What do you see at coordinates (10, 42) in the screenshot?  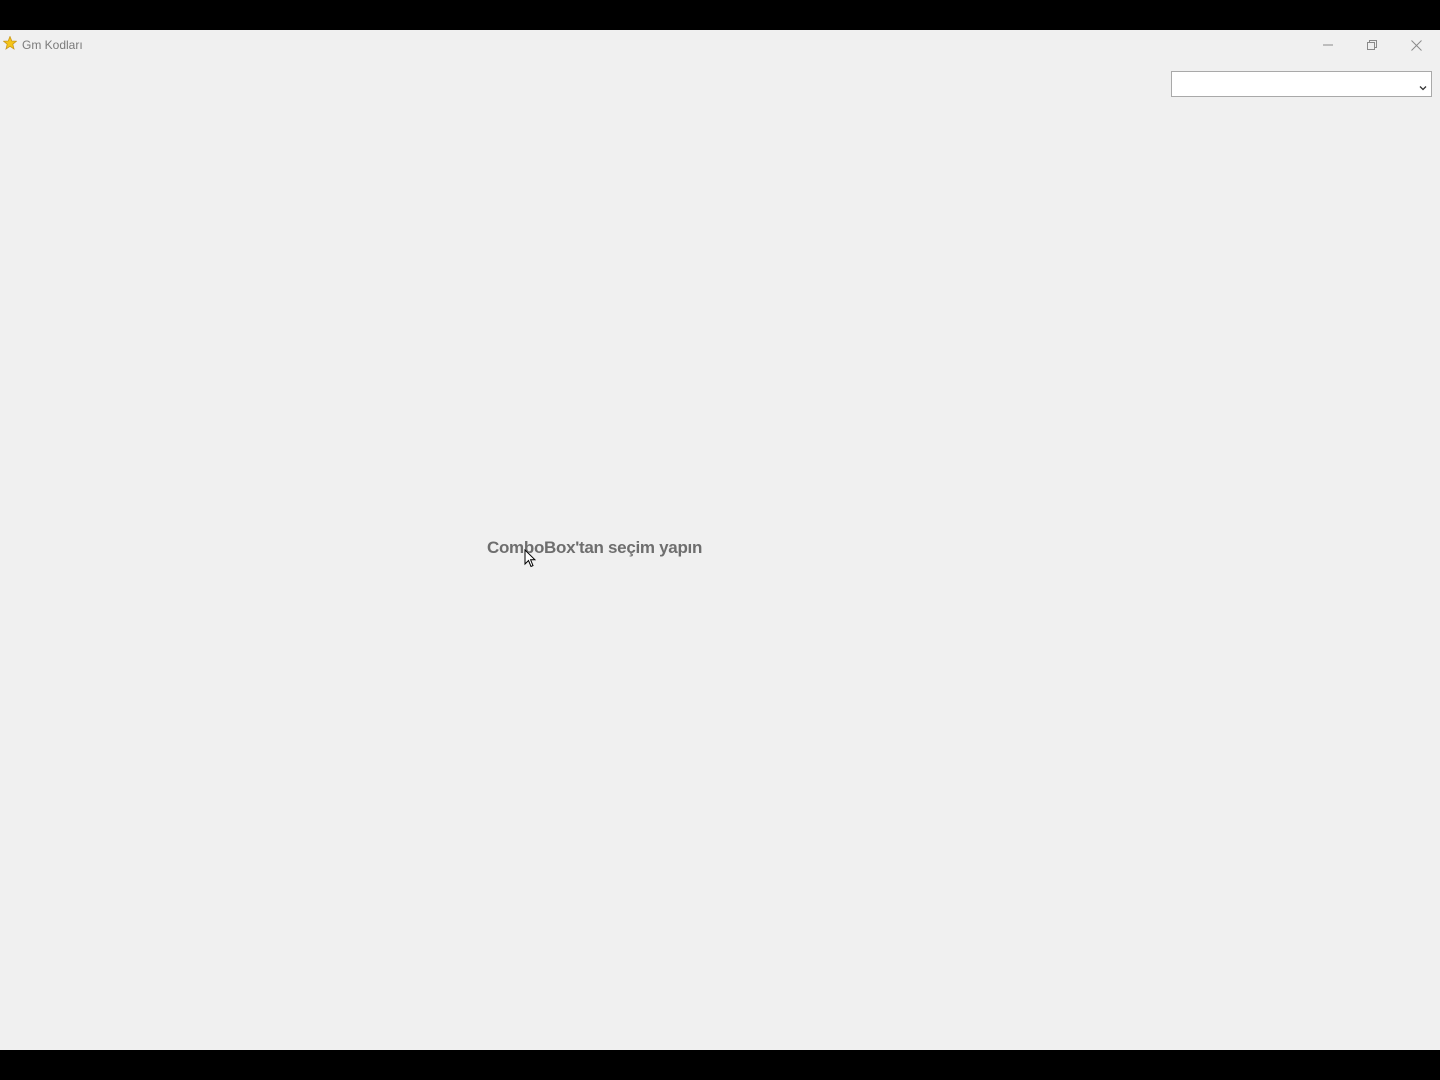 I see `app-star-icon` at bounding box center [10, 42].